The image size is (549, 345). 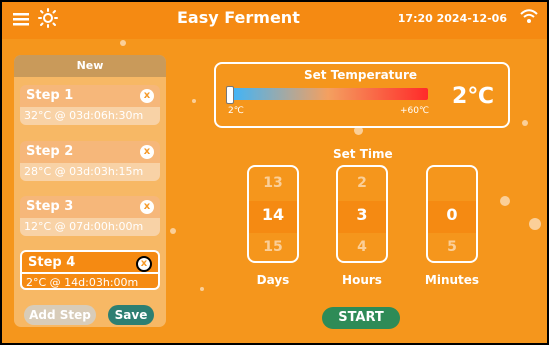 I want to click on step-title: Step 3, so click(x=50, y=206).